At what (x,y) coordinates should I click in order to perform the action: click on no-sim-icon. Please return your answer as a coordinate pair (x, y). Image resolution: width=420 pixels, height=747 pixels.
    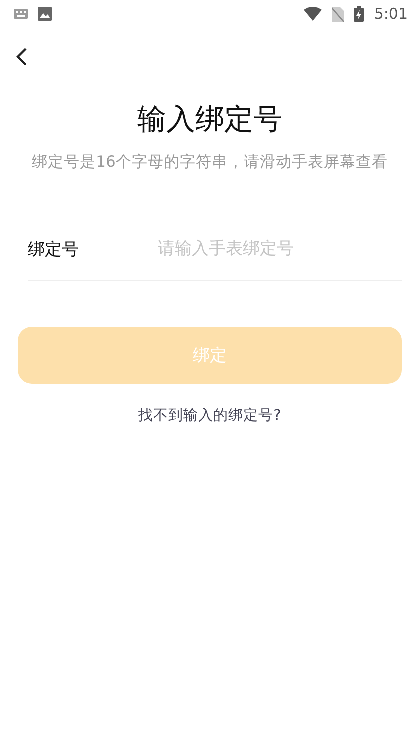
    Looking at the image, I should click on (338, 14).